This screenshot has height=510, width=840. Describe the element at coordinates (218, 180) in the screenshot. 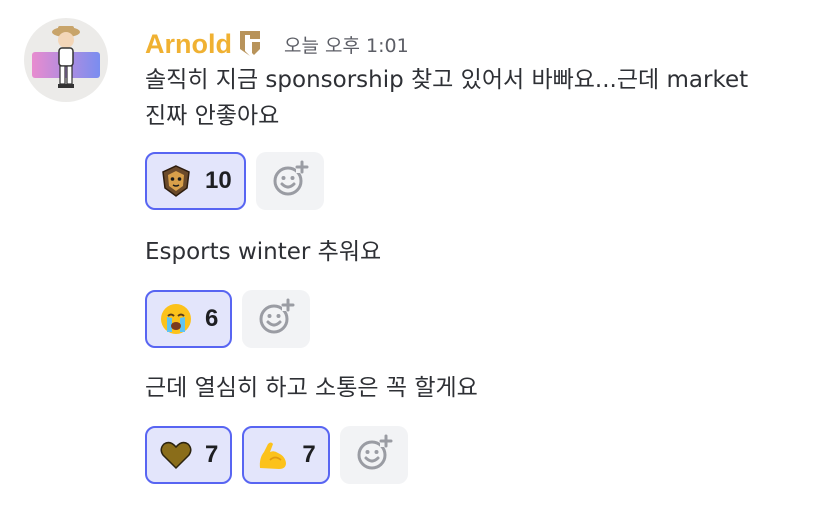

I see `reaction-count: 10` at that location.